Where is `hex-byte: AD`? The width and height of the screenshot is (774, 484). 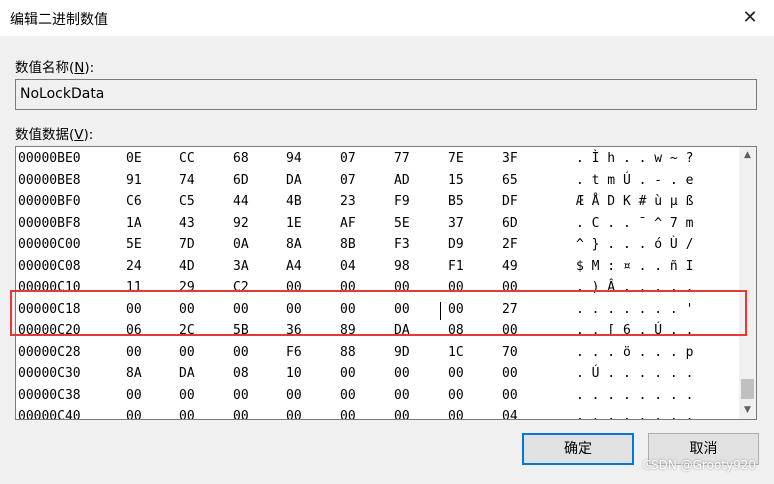 hex-byte: AD is located at coordinates (402, 180).